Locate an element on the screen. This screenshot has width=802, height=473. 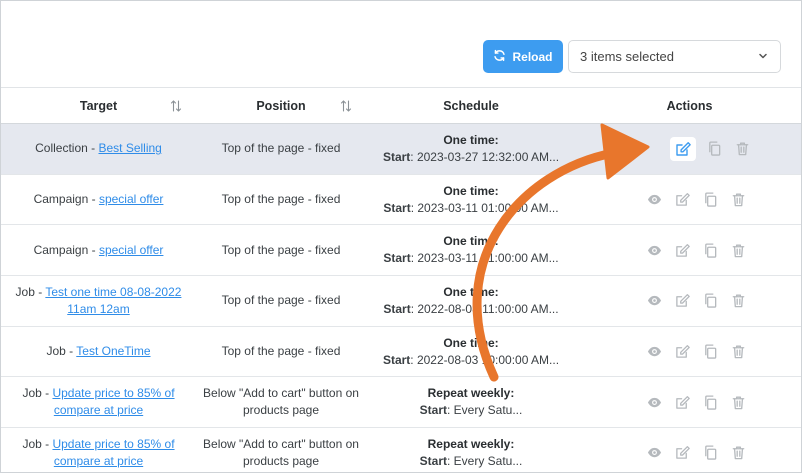
column-header-actions: Actions is located at coordinates (689, 105).